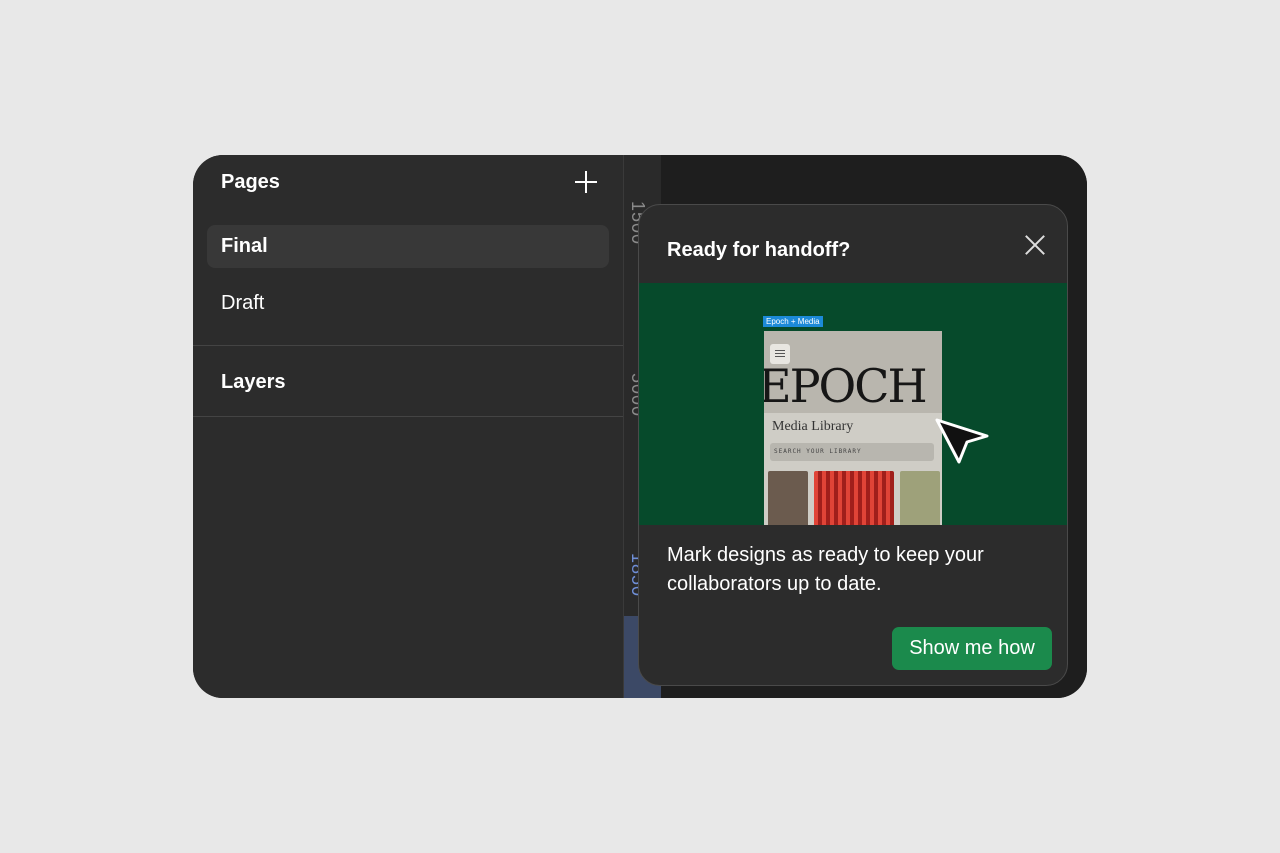 This screenshot has height=853, width=1280. I want to click on cursor-arrow-icon, so click(962, 441).